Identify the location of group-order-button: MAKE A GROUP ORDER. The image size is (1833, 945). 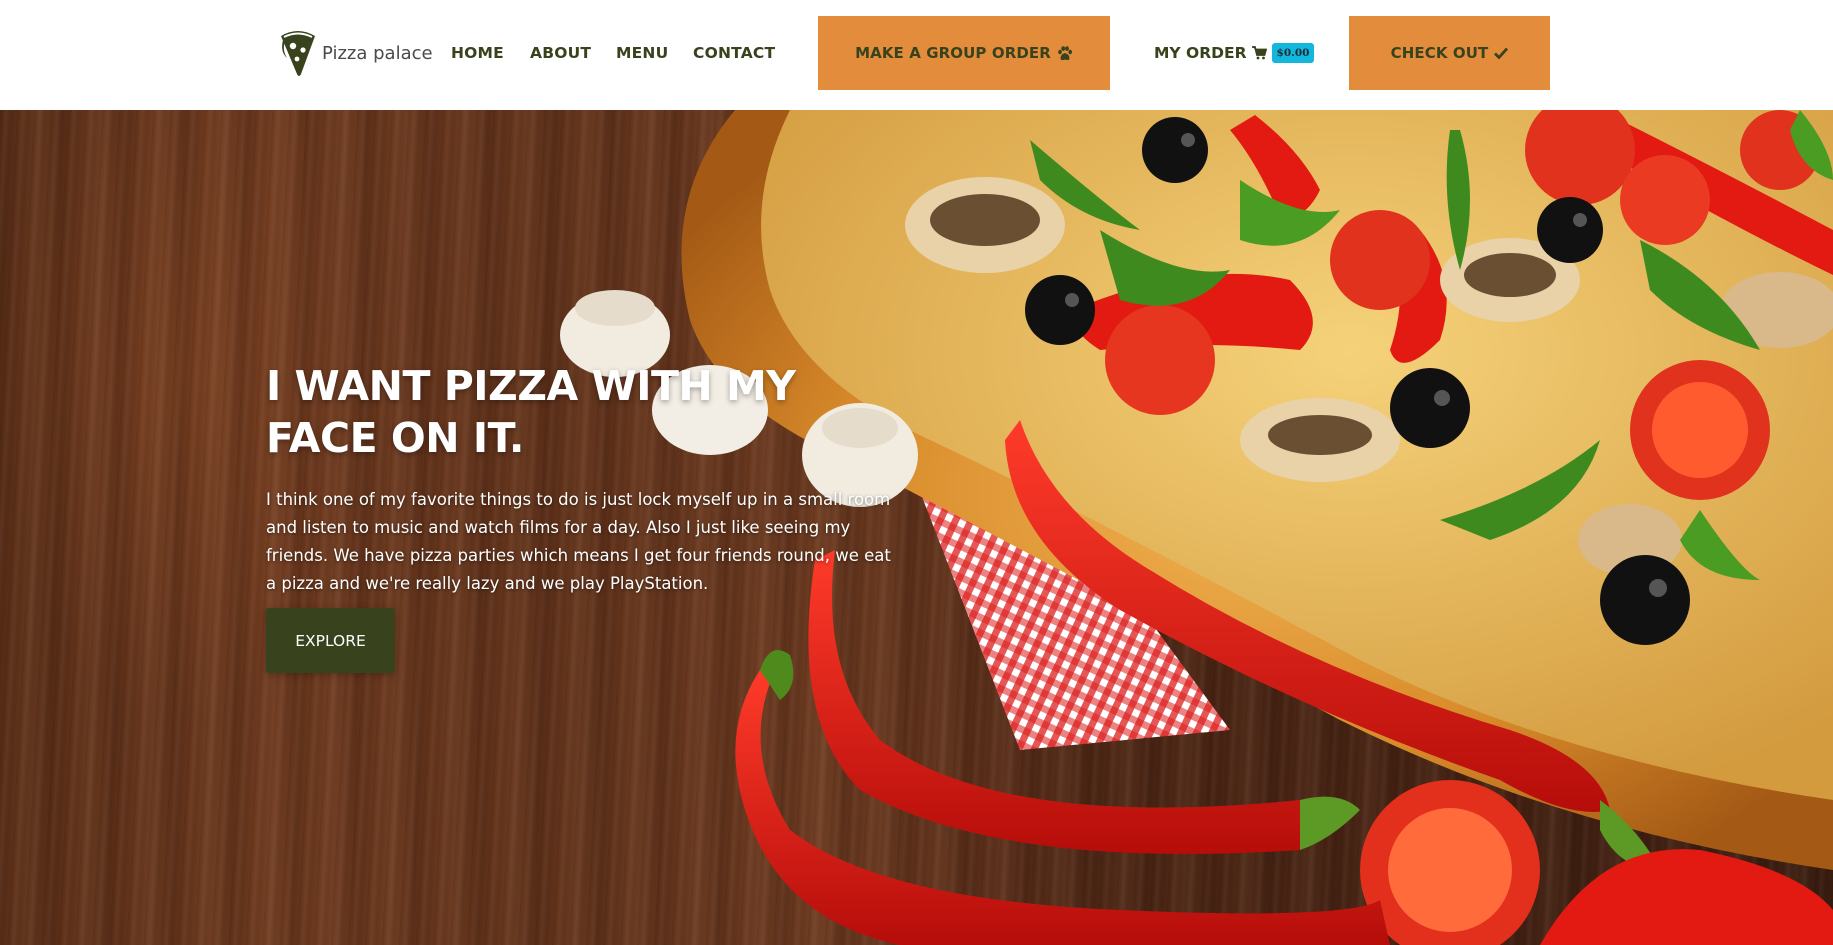
(964, 53).